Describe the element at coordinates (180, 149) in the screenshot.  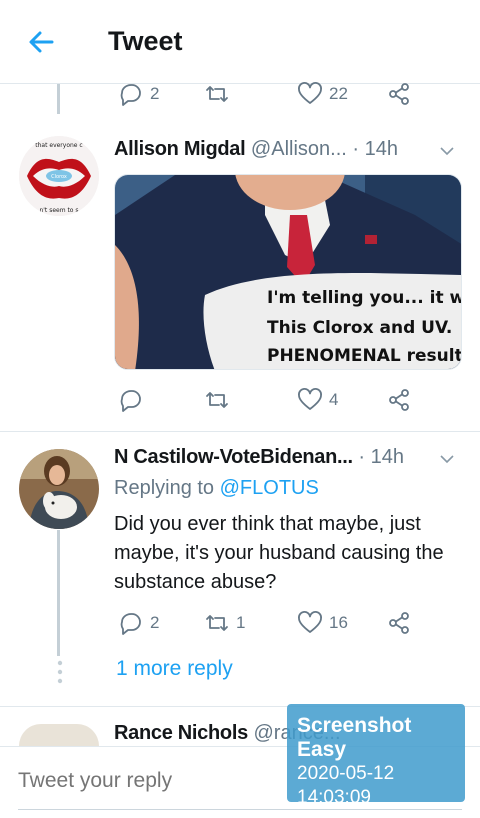
I see `author-name: Allison Migdal` at that location.